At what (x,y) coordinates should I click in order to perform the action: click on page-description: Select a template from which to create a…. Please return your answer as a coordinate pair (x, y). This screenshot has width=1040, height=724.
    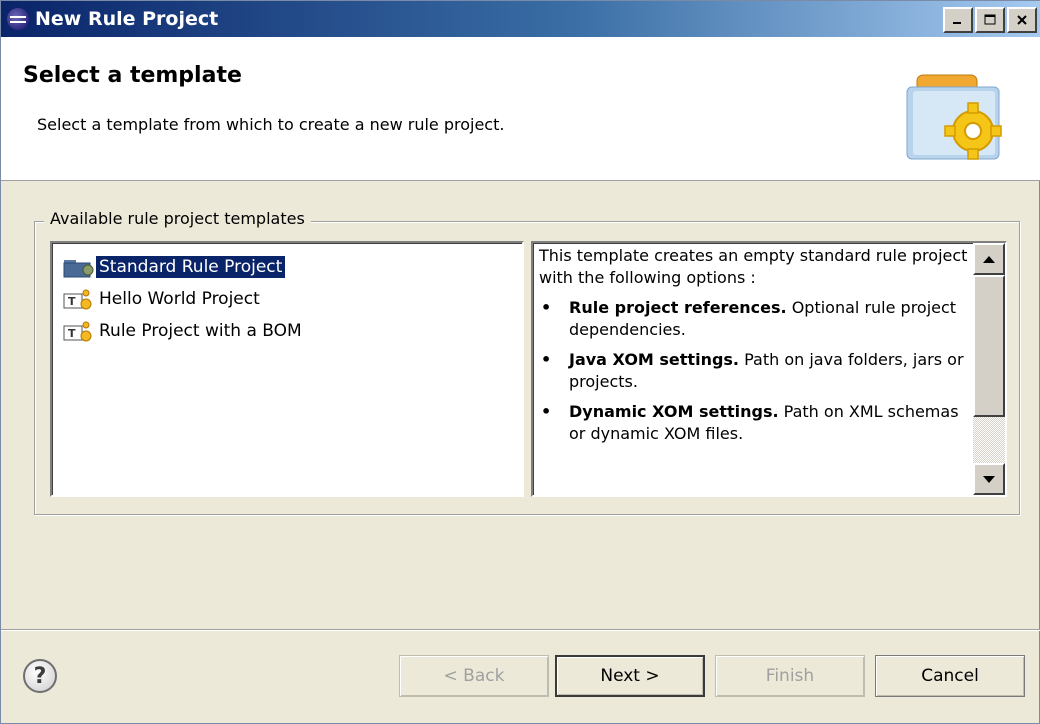
    Looking at the image, I should click on (271, 124).